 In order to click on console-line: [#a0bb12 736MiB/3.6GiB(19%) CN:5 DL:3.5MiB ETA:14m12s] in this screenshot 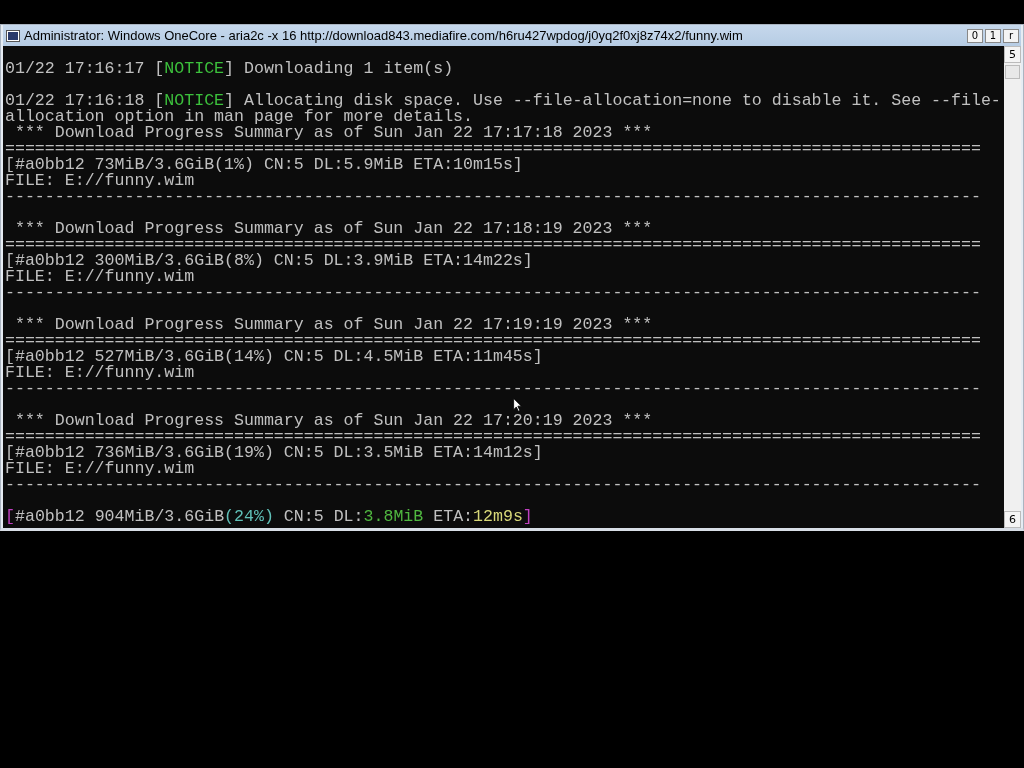, I will do `click(274, 453)`.